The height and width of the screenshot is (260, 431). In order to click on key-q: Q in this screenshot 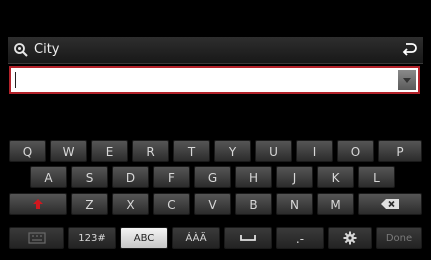, I will do `click(27, 151)`.